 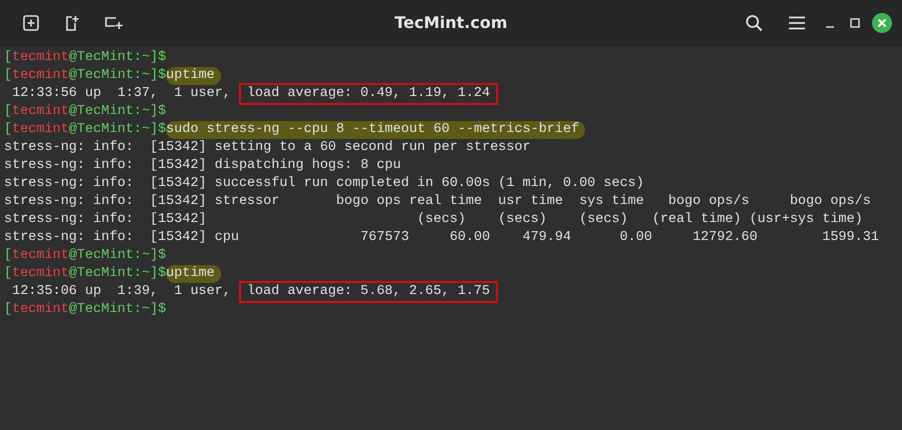 I want to click on output-text: stress-ng: info: [15342] stressor bogo ops real time usr time sys time bogo ops/s bogo ops/s, so click(x=437, y=202).